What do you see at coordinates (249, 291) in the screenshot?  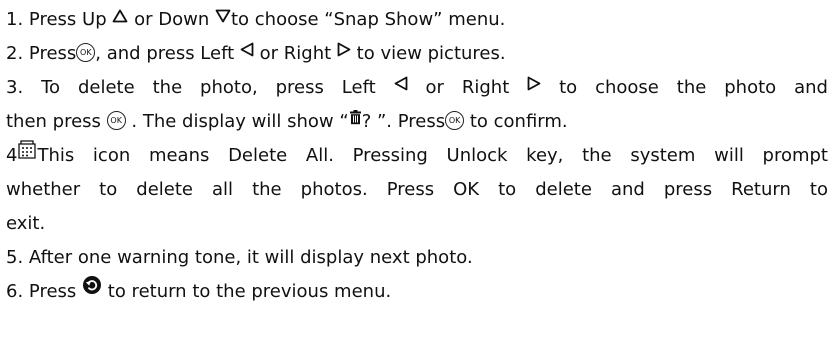 I see `step-6-text-b: to return to the previous menu.` at bounding box center [249, 291].